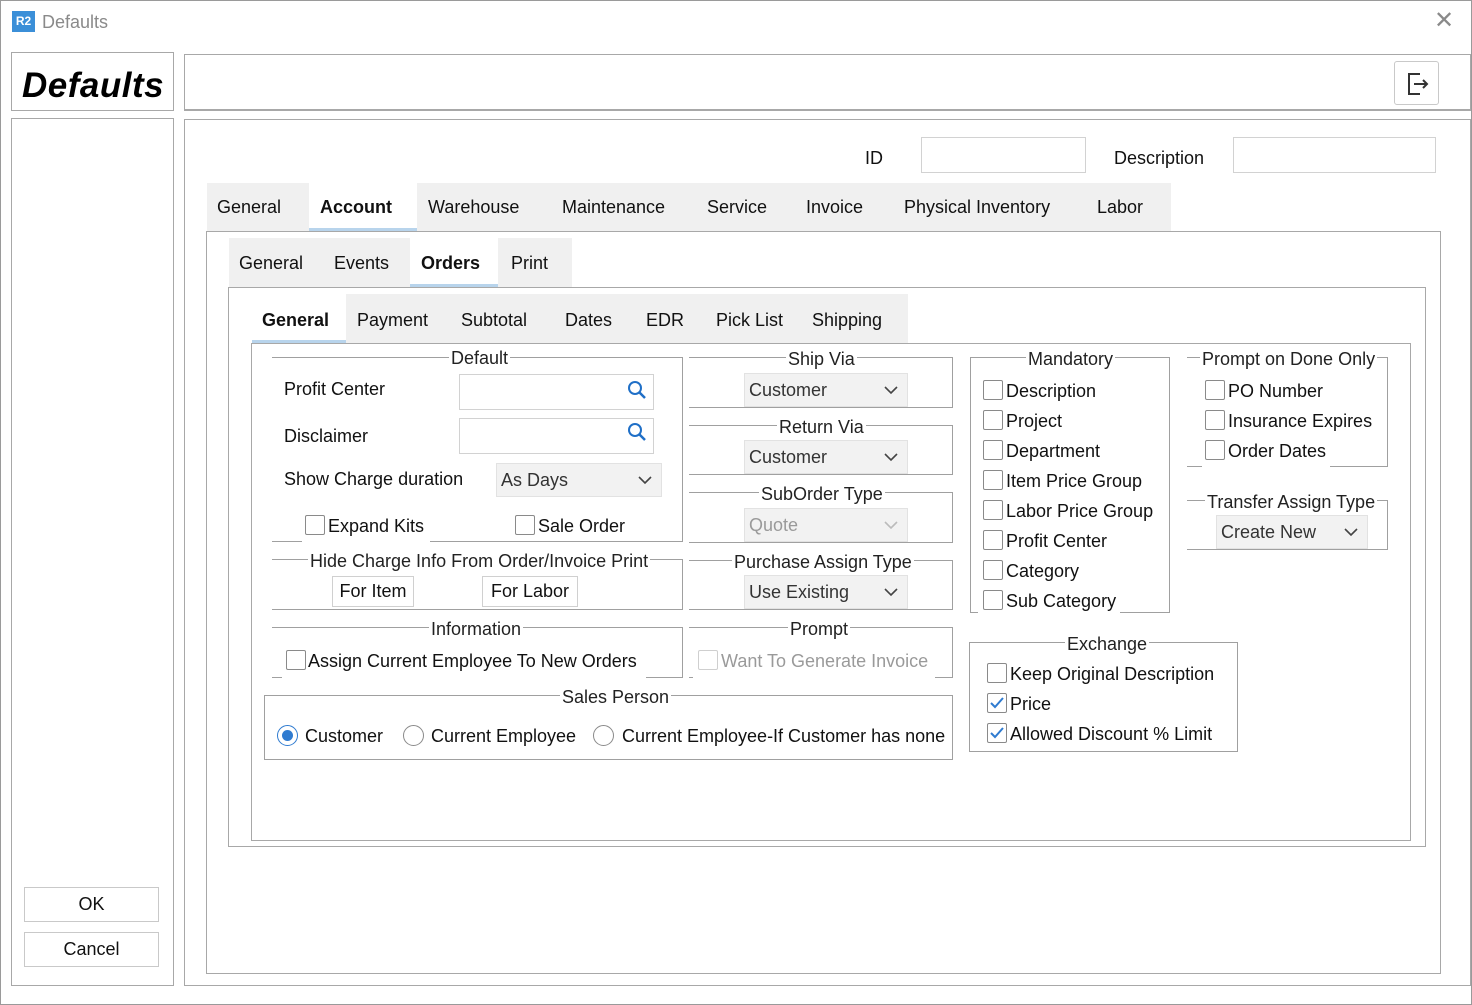 The image size is (1472, 1005). Describe the element at coordinates (556, 392) in the screenshot. I see `profit-center-input` at that location.